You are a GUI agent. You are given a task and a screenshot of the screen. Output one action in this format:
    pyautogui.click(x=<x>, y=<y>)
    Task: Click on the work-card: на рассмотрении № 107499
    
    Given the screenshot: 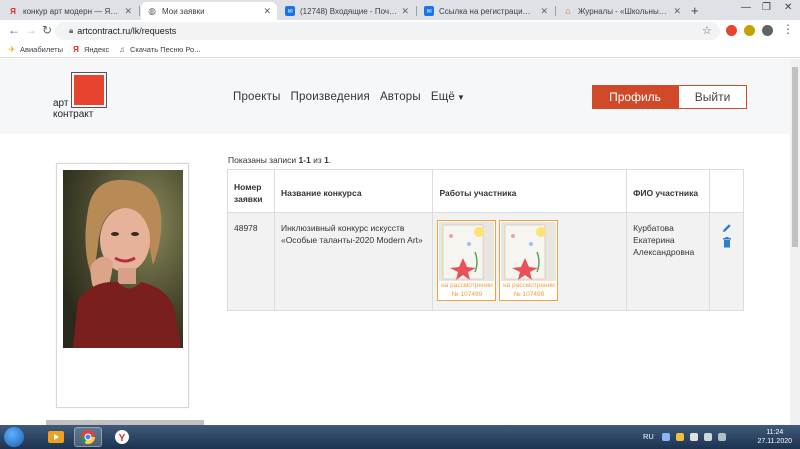 What is the action you would take?
    pyautogui.click(x=467, y=260)
    